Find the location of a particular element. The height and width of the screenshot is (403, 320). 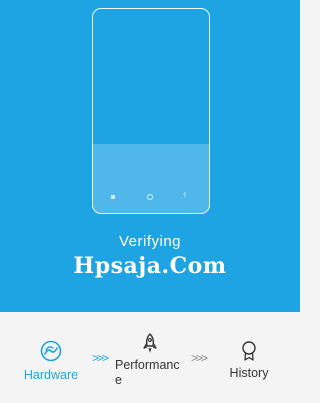

phone-scan-progress is located at coordinates (151, 178).